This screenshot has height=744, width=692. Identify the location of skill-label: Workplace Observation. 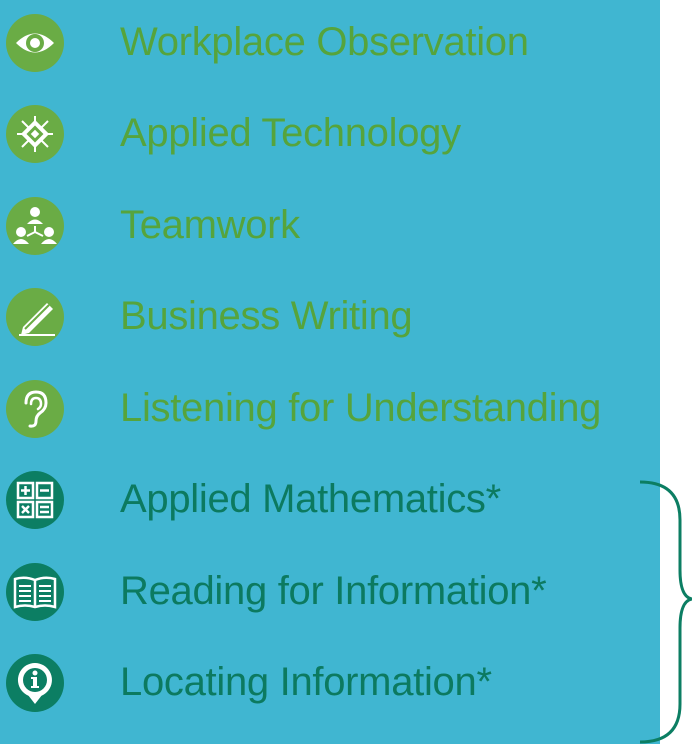
(324, 42).